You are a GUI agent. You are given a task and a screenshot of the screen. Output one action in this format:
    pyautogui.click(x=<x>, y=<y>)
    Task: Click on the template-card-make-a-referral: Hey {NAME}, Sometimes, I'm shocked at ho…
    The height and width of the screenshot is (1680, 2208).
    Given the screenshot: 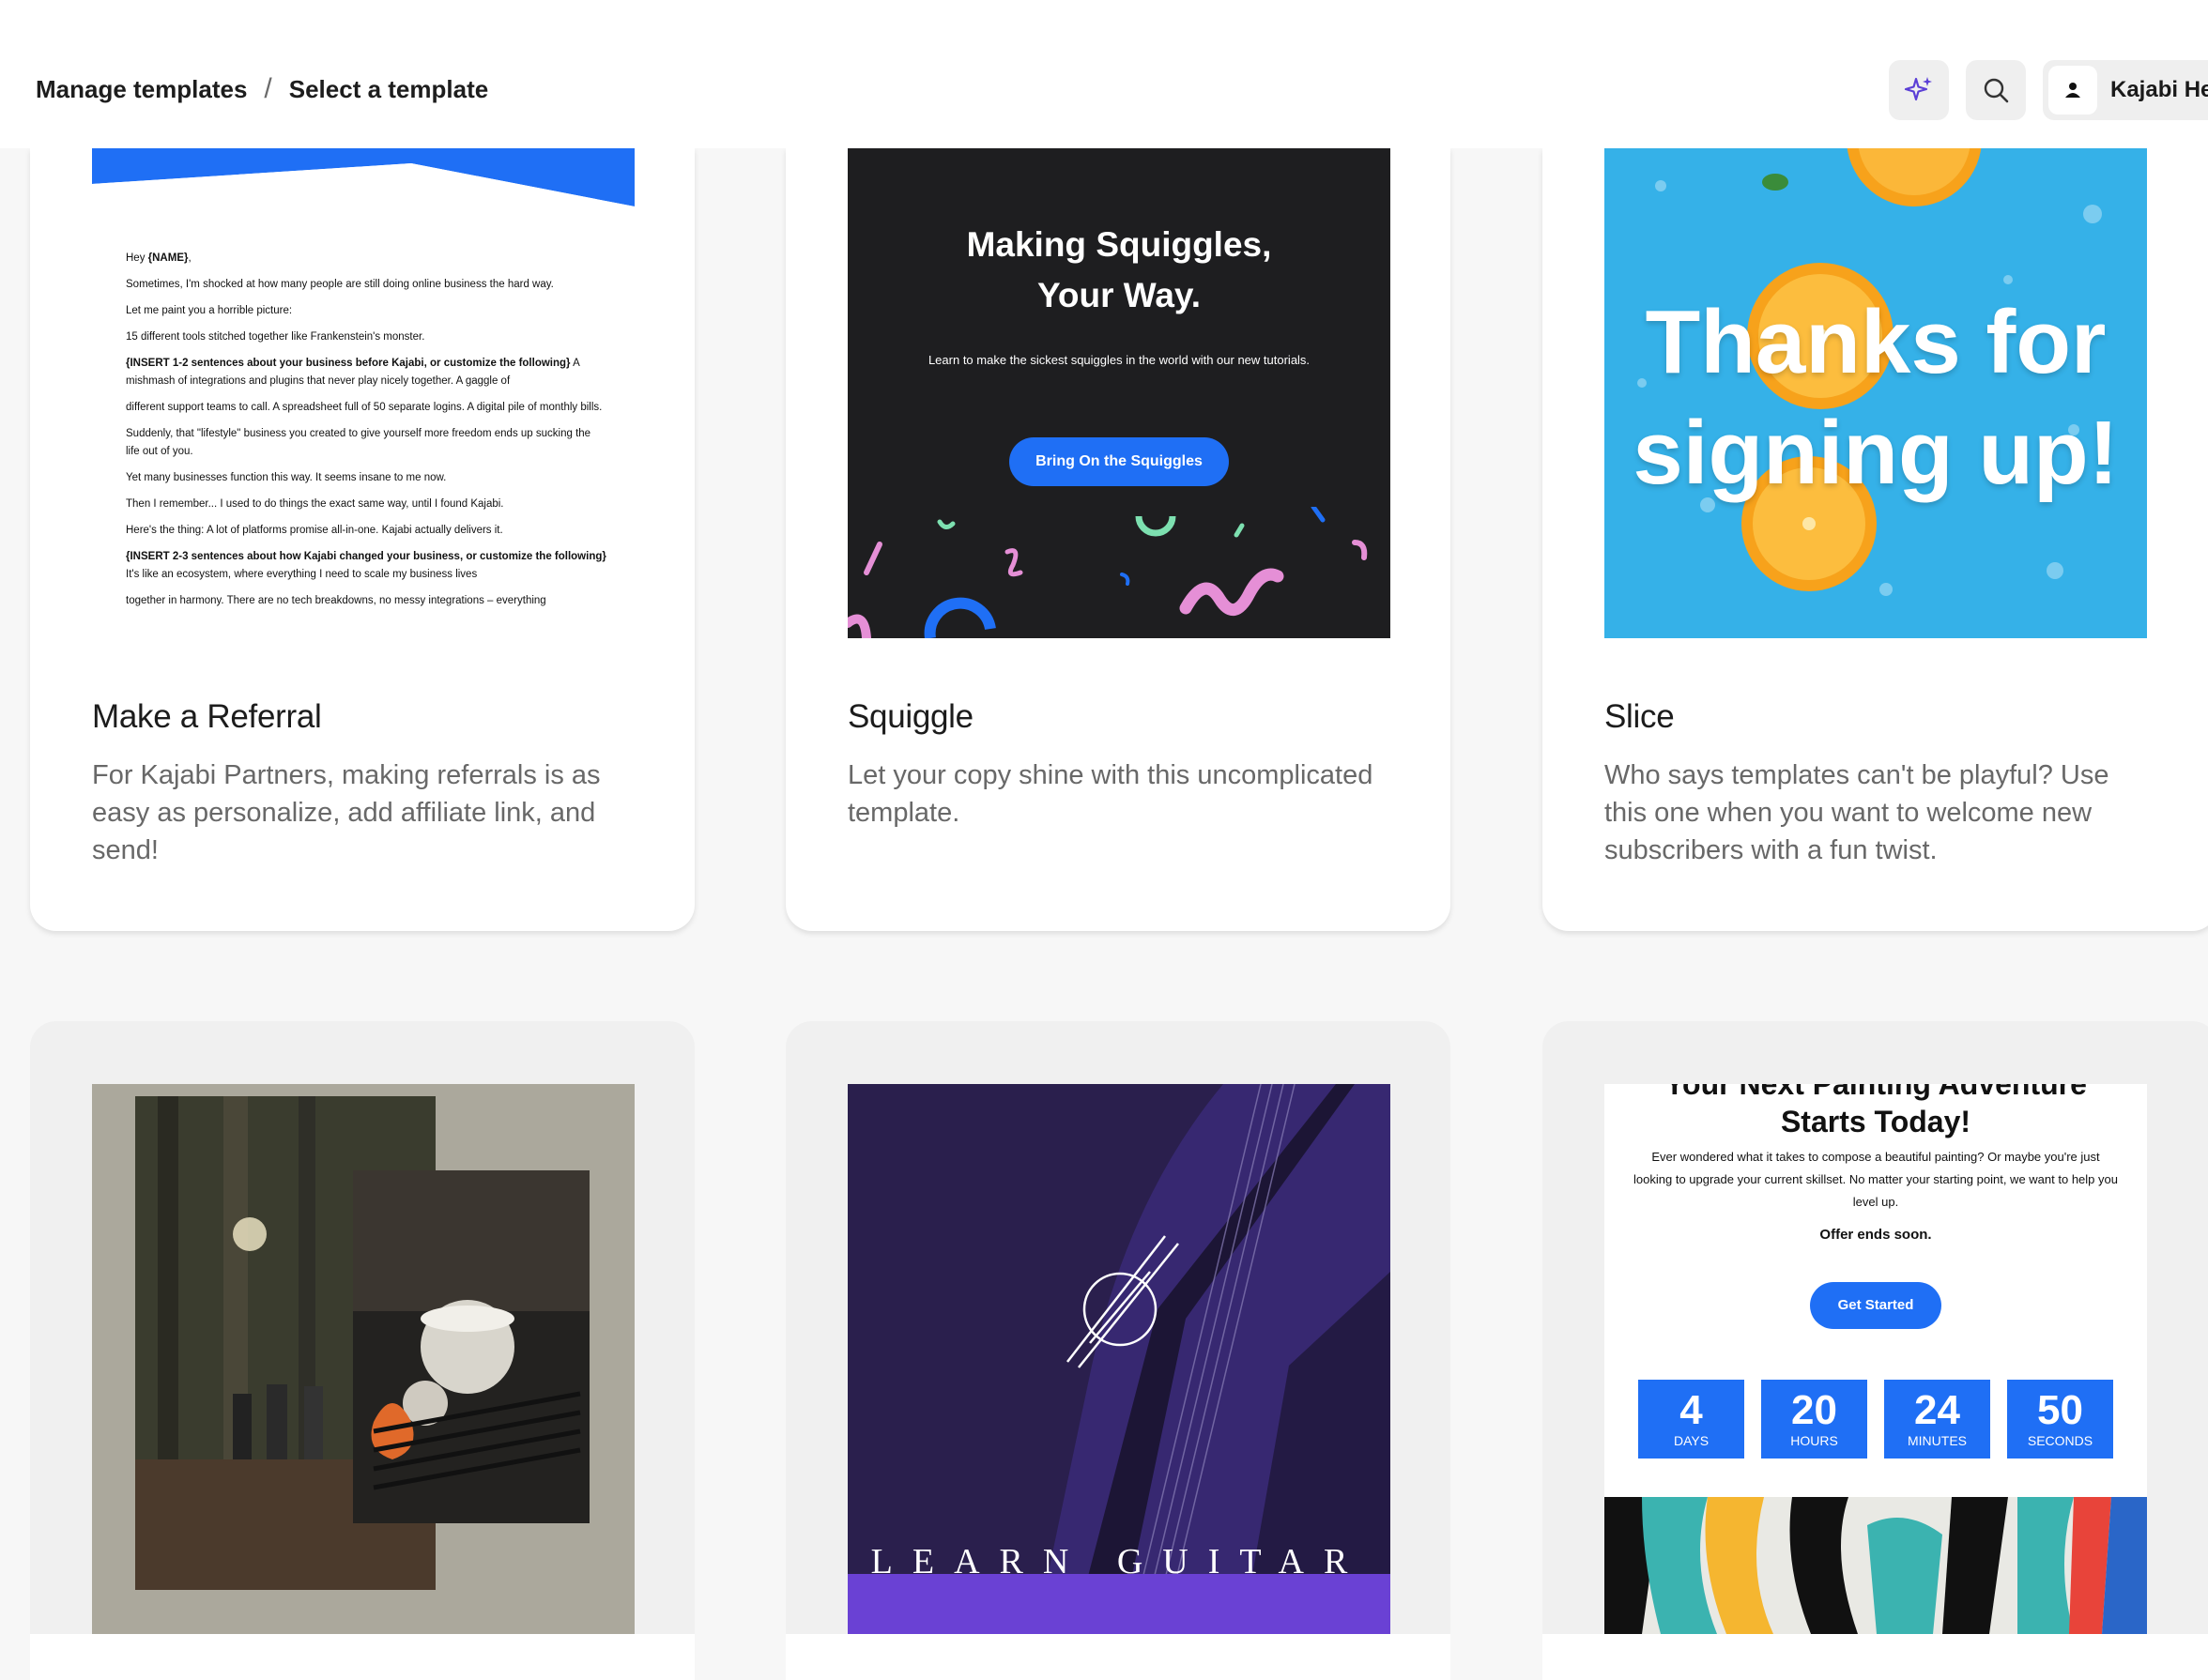 What is the action you would take?
    pyautogui.click(x=363, y=539)
    